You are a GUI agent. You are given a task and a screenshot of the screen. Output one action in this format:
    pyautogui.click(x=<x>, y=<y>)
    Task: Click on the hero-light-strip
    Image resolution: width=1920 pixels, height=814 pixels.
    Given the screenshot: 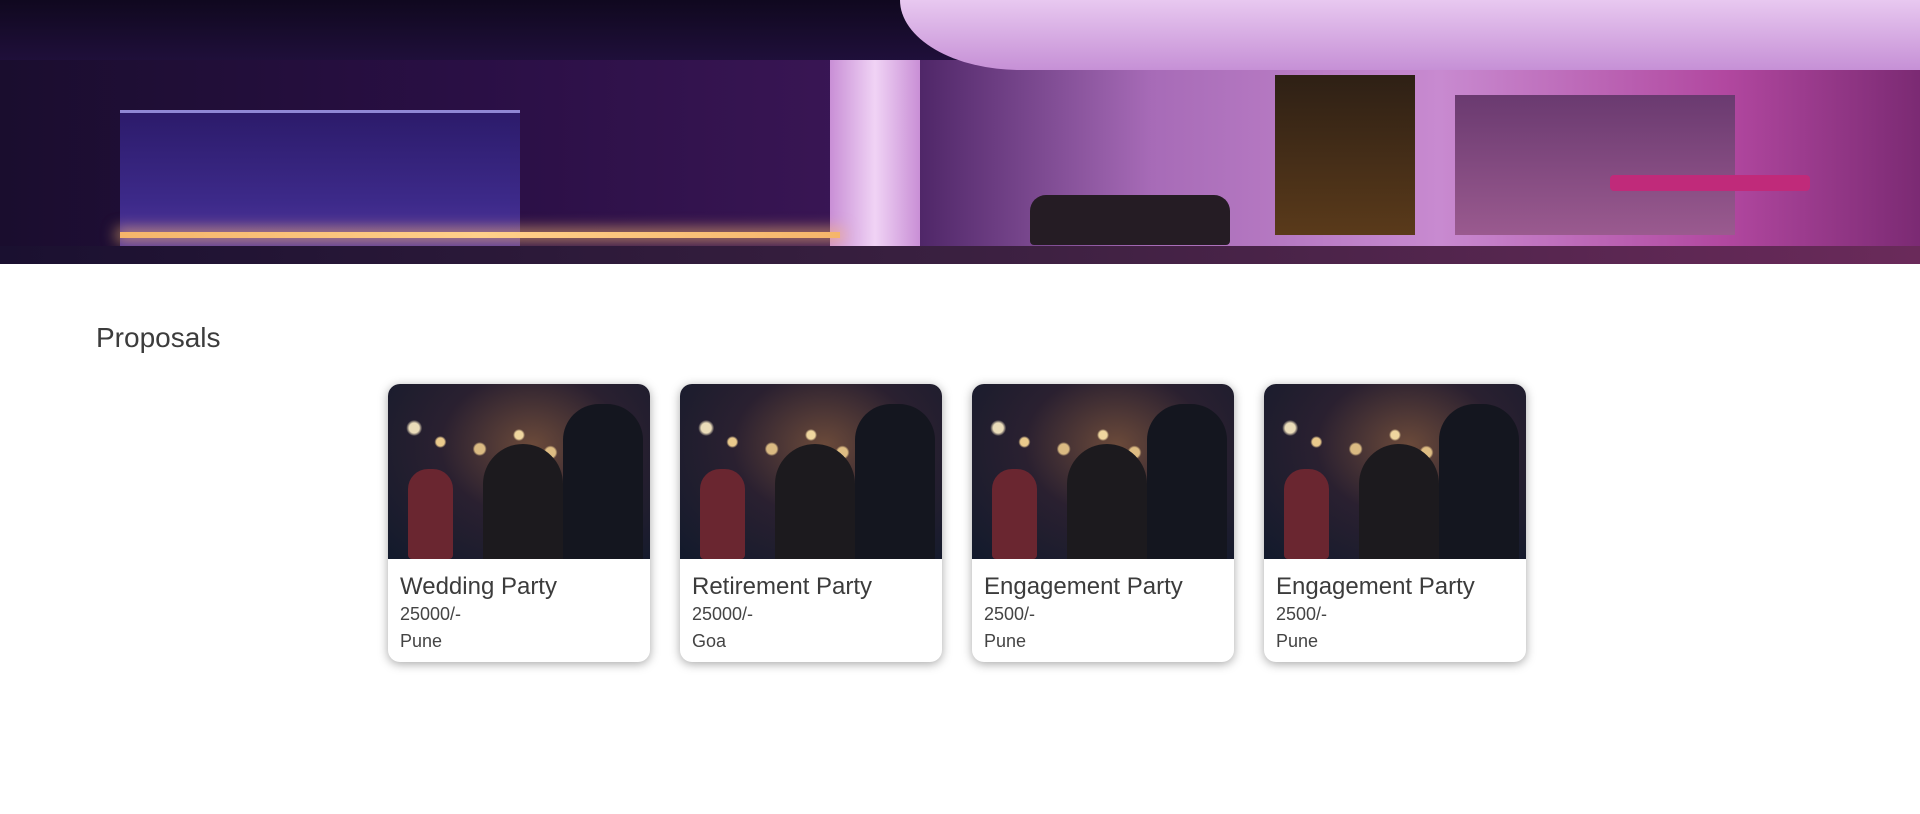 What is the action you would take?
    pyautogui.click(x=480, y=235)
    